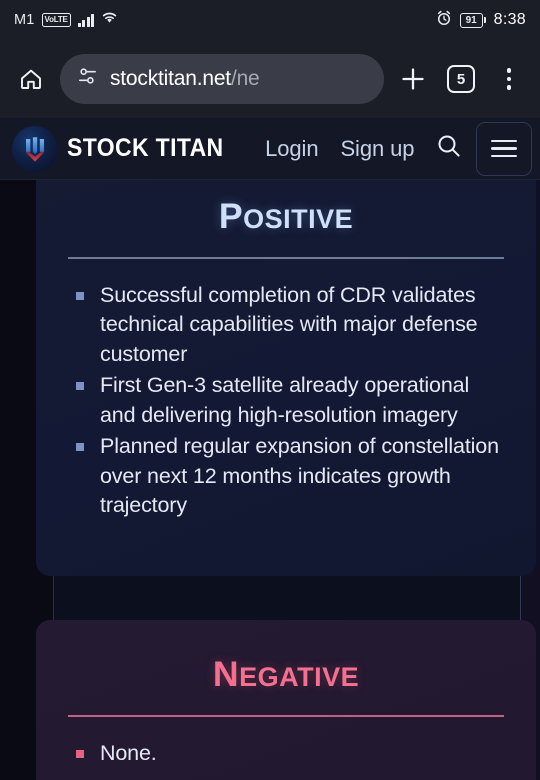 This screenshot has width=540, height=780. Describe the element at coordinates (509, 19) in the screenshot. I see `clock-label: 8:38` at that location.